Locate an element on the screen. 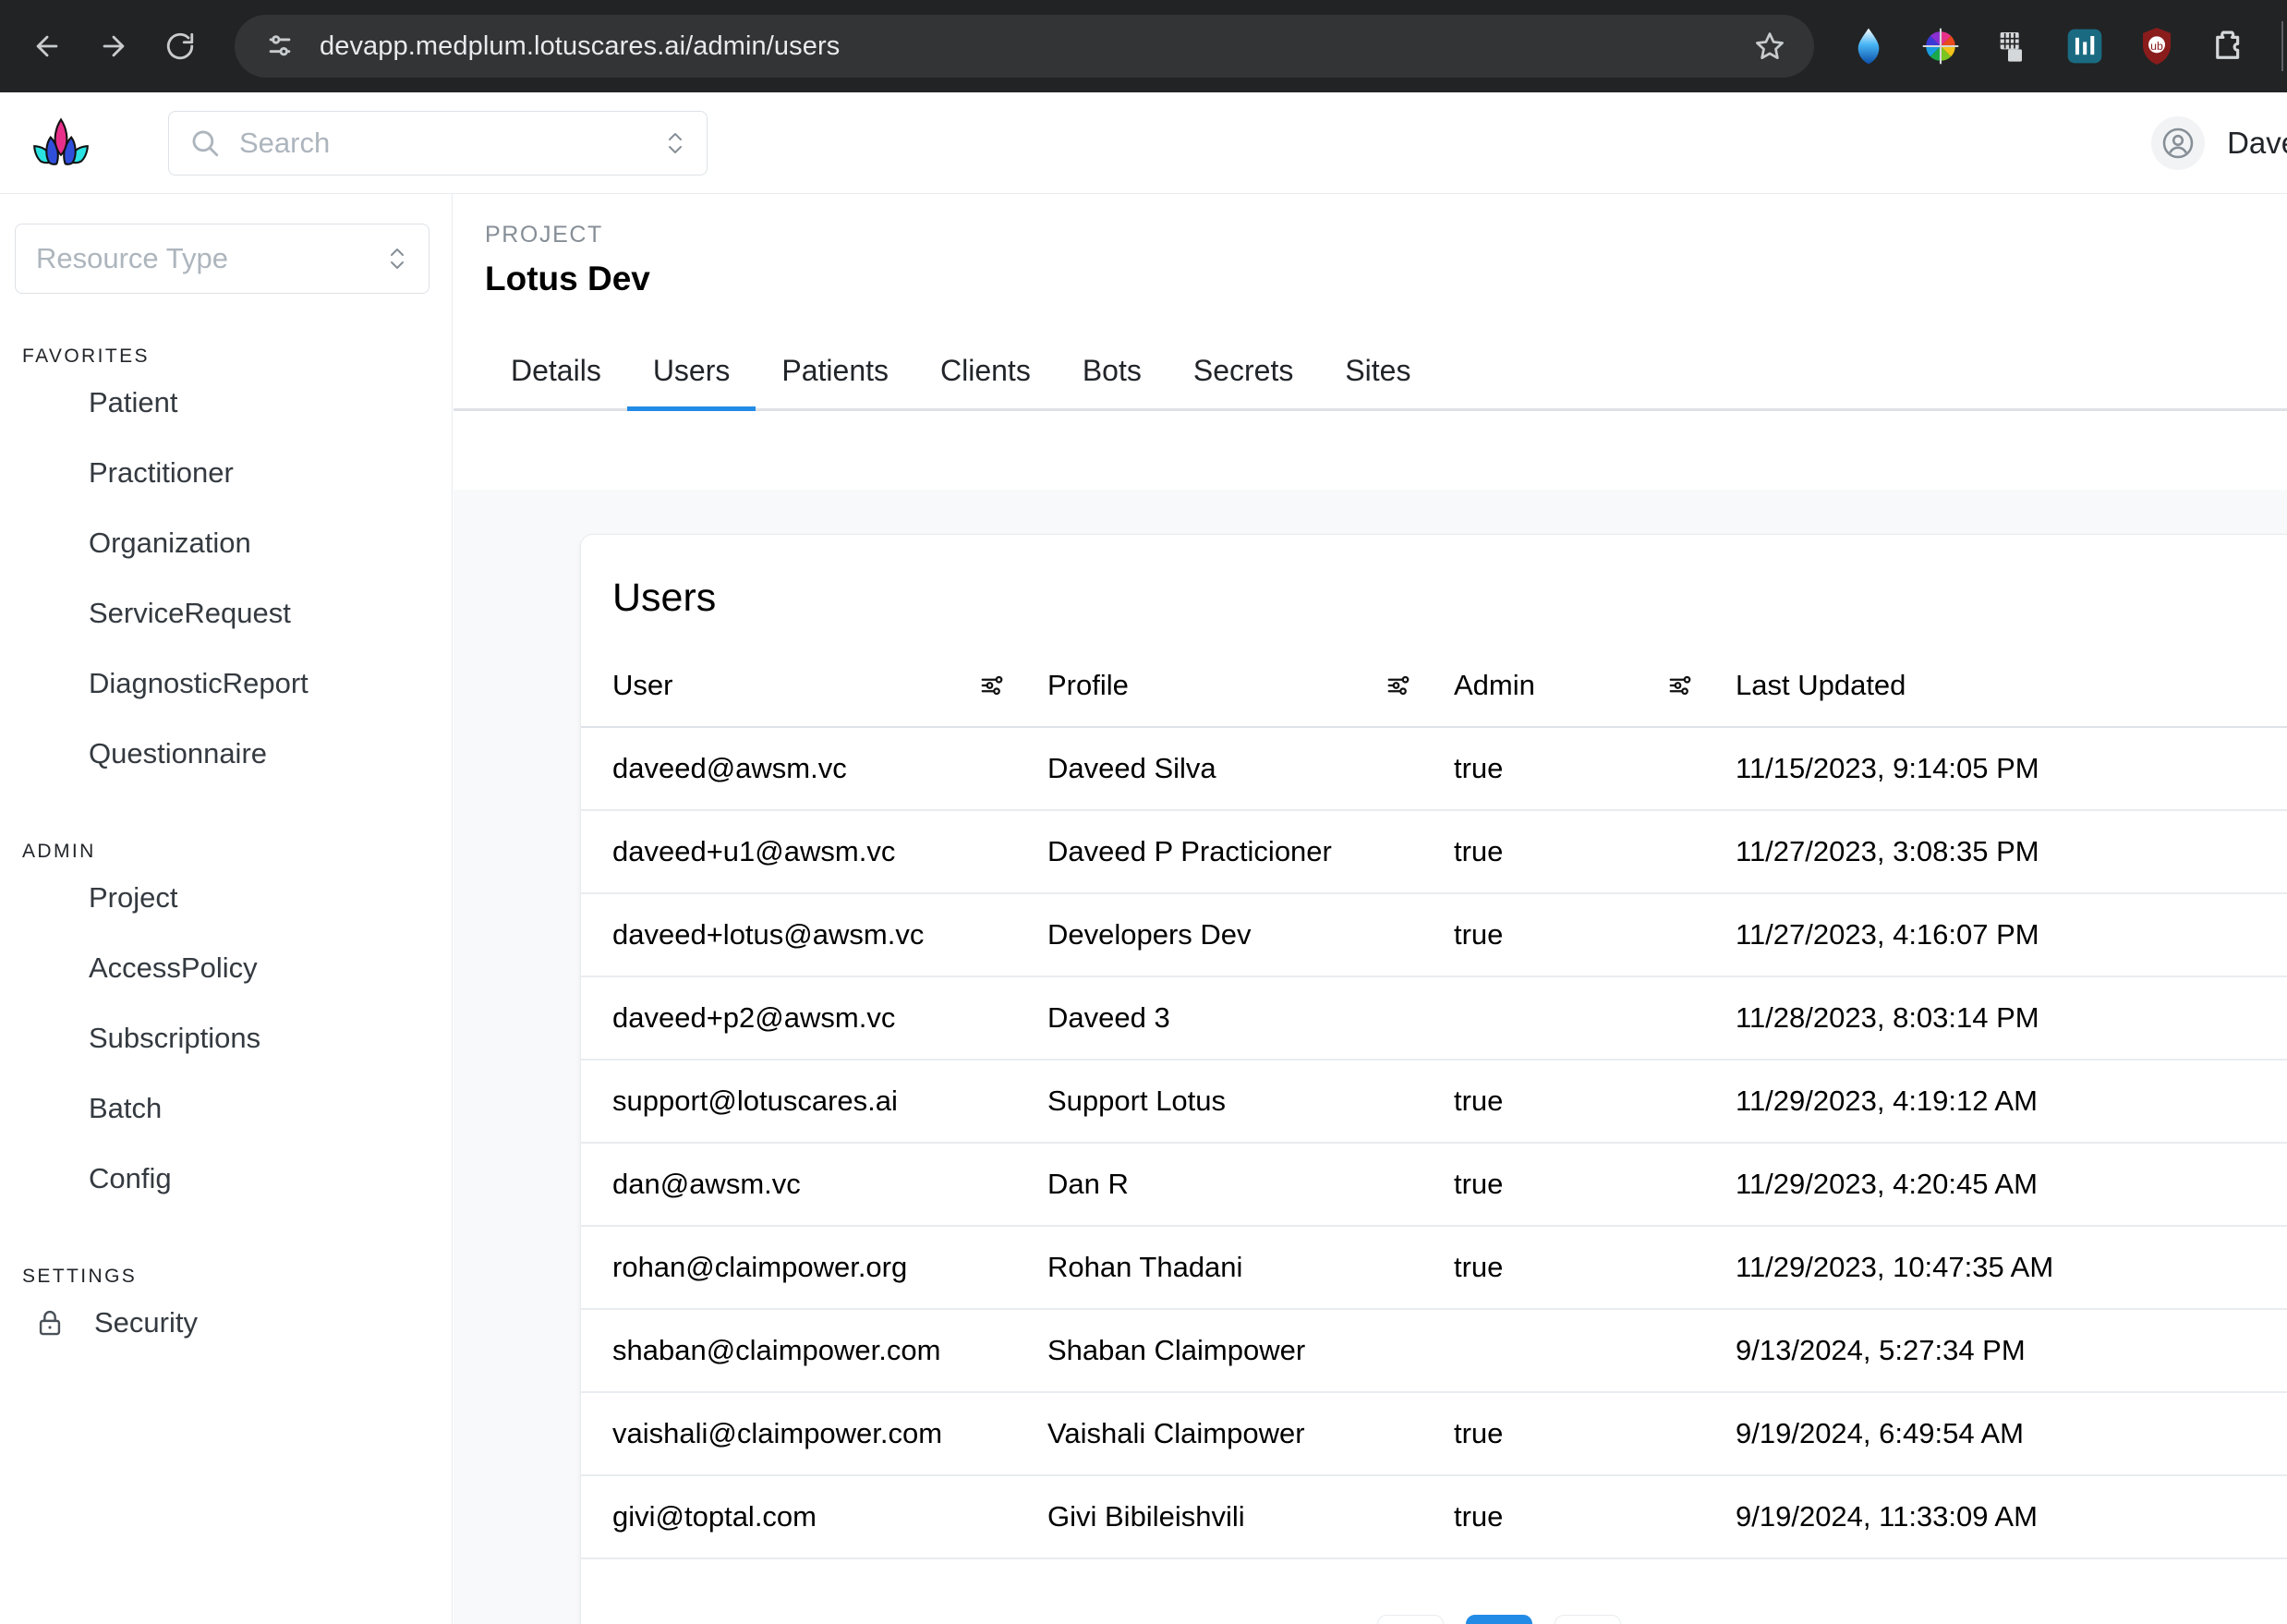 This screenshot has width=2287, height=1624. site-settings-button is located at coordinates (280, 46).